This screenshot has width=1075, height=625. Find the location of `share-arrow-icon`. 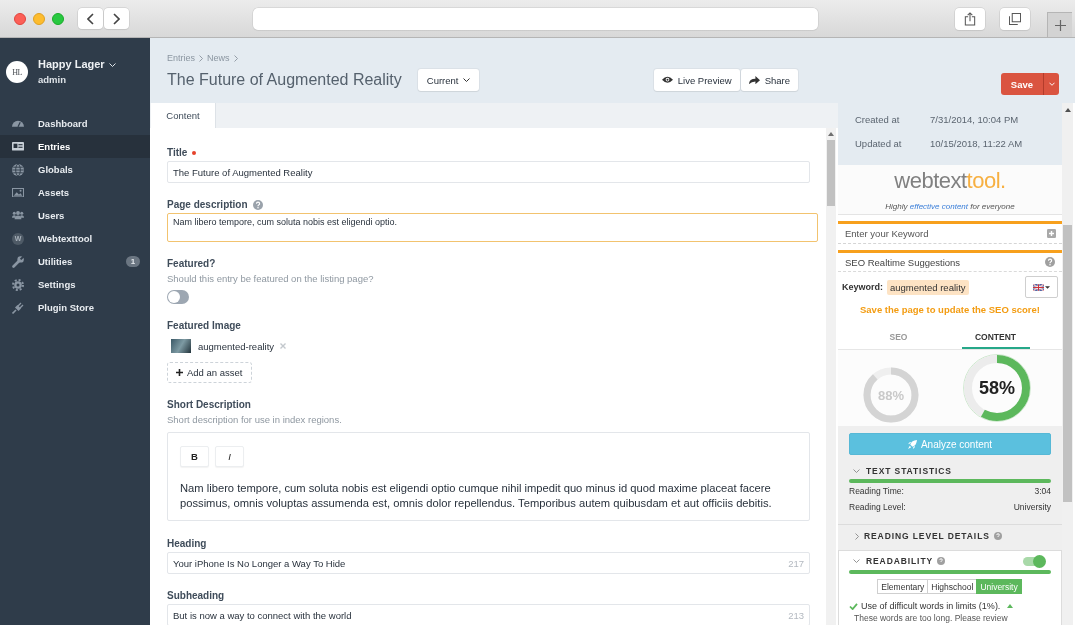

share-arrow-icon is located at coordinates (754, 80).